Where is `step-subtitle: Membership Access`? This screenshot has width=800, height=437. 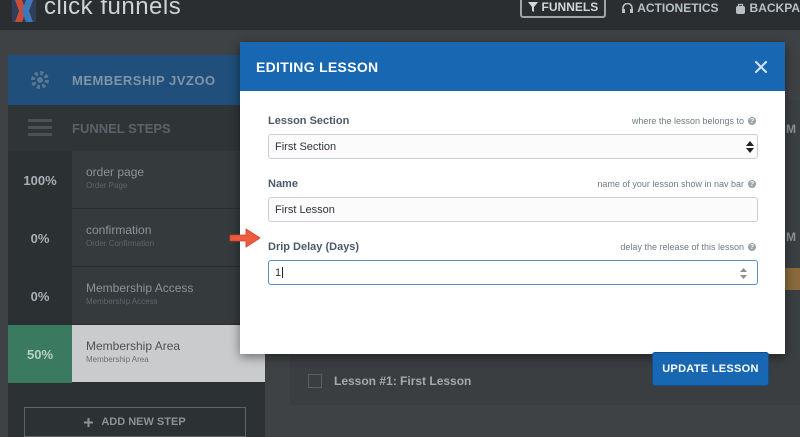
step-subtitle: Membership Access is located at coordinates (122, 301).